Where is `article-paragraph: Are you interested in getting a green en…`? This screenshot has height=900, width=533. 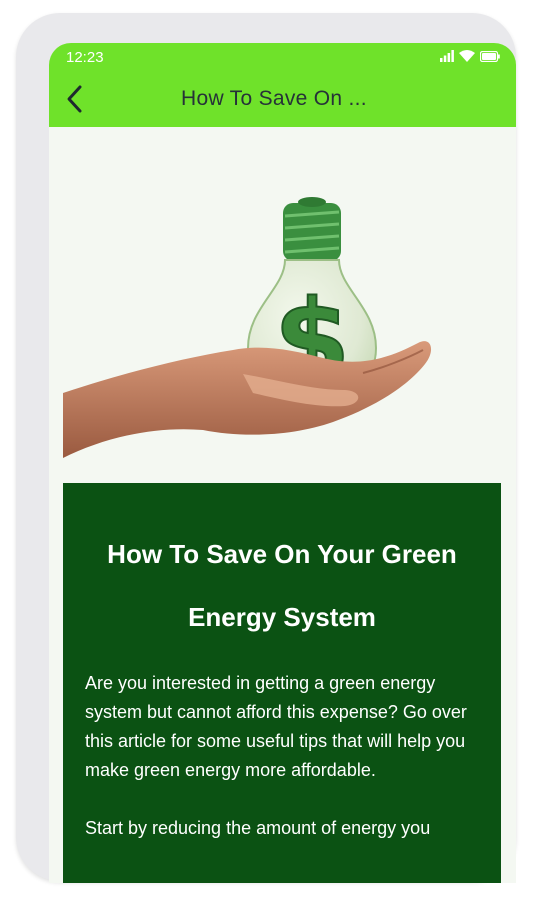
article-paragraph: Are you interested in getting a green en… is located at coordinates (276, 726).